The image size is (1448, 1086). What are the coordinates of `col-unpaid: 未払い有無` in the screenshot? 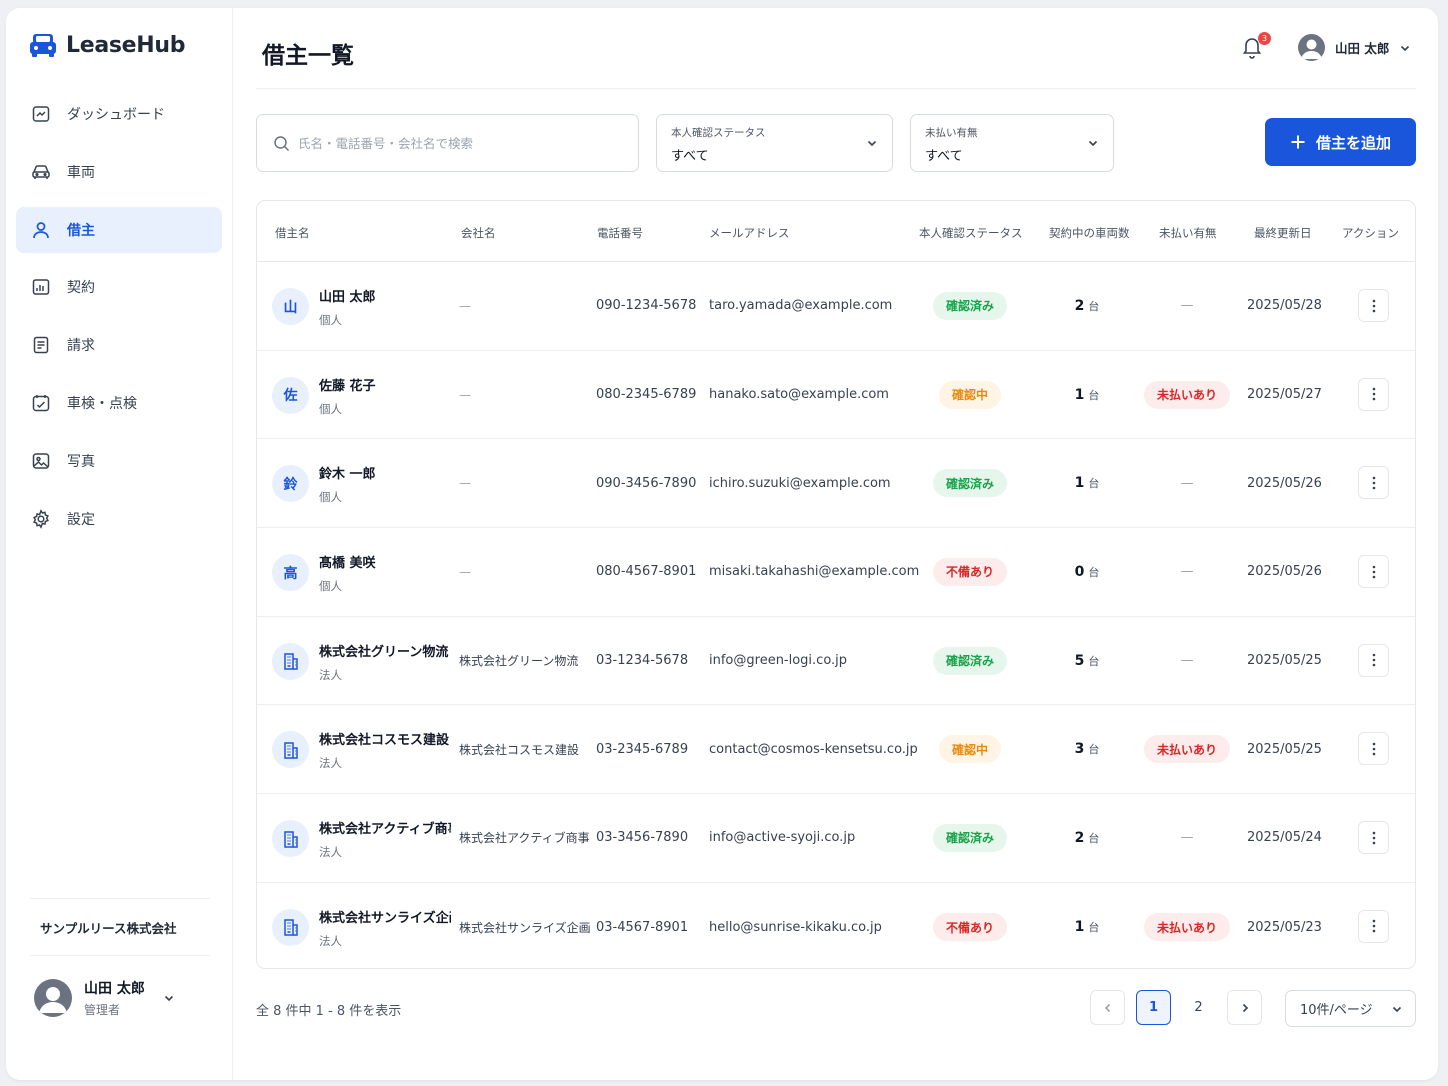 It's located at (1188, 233).